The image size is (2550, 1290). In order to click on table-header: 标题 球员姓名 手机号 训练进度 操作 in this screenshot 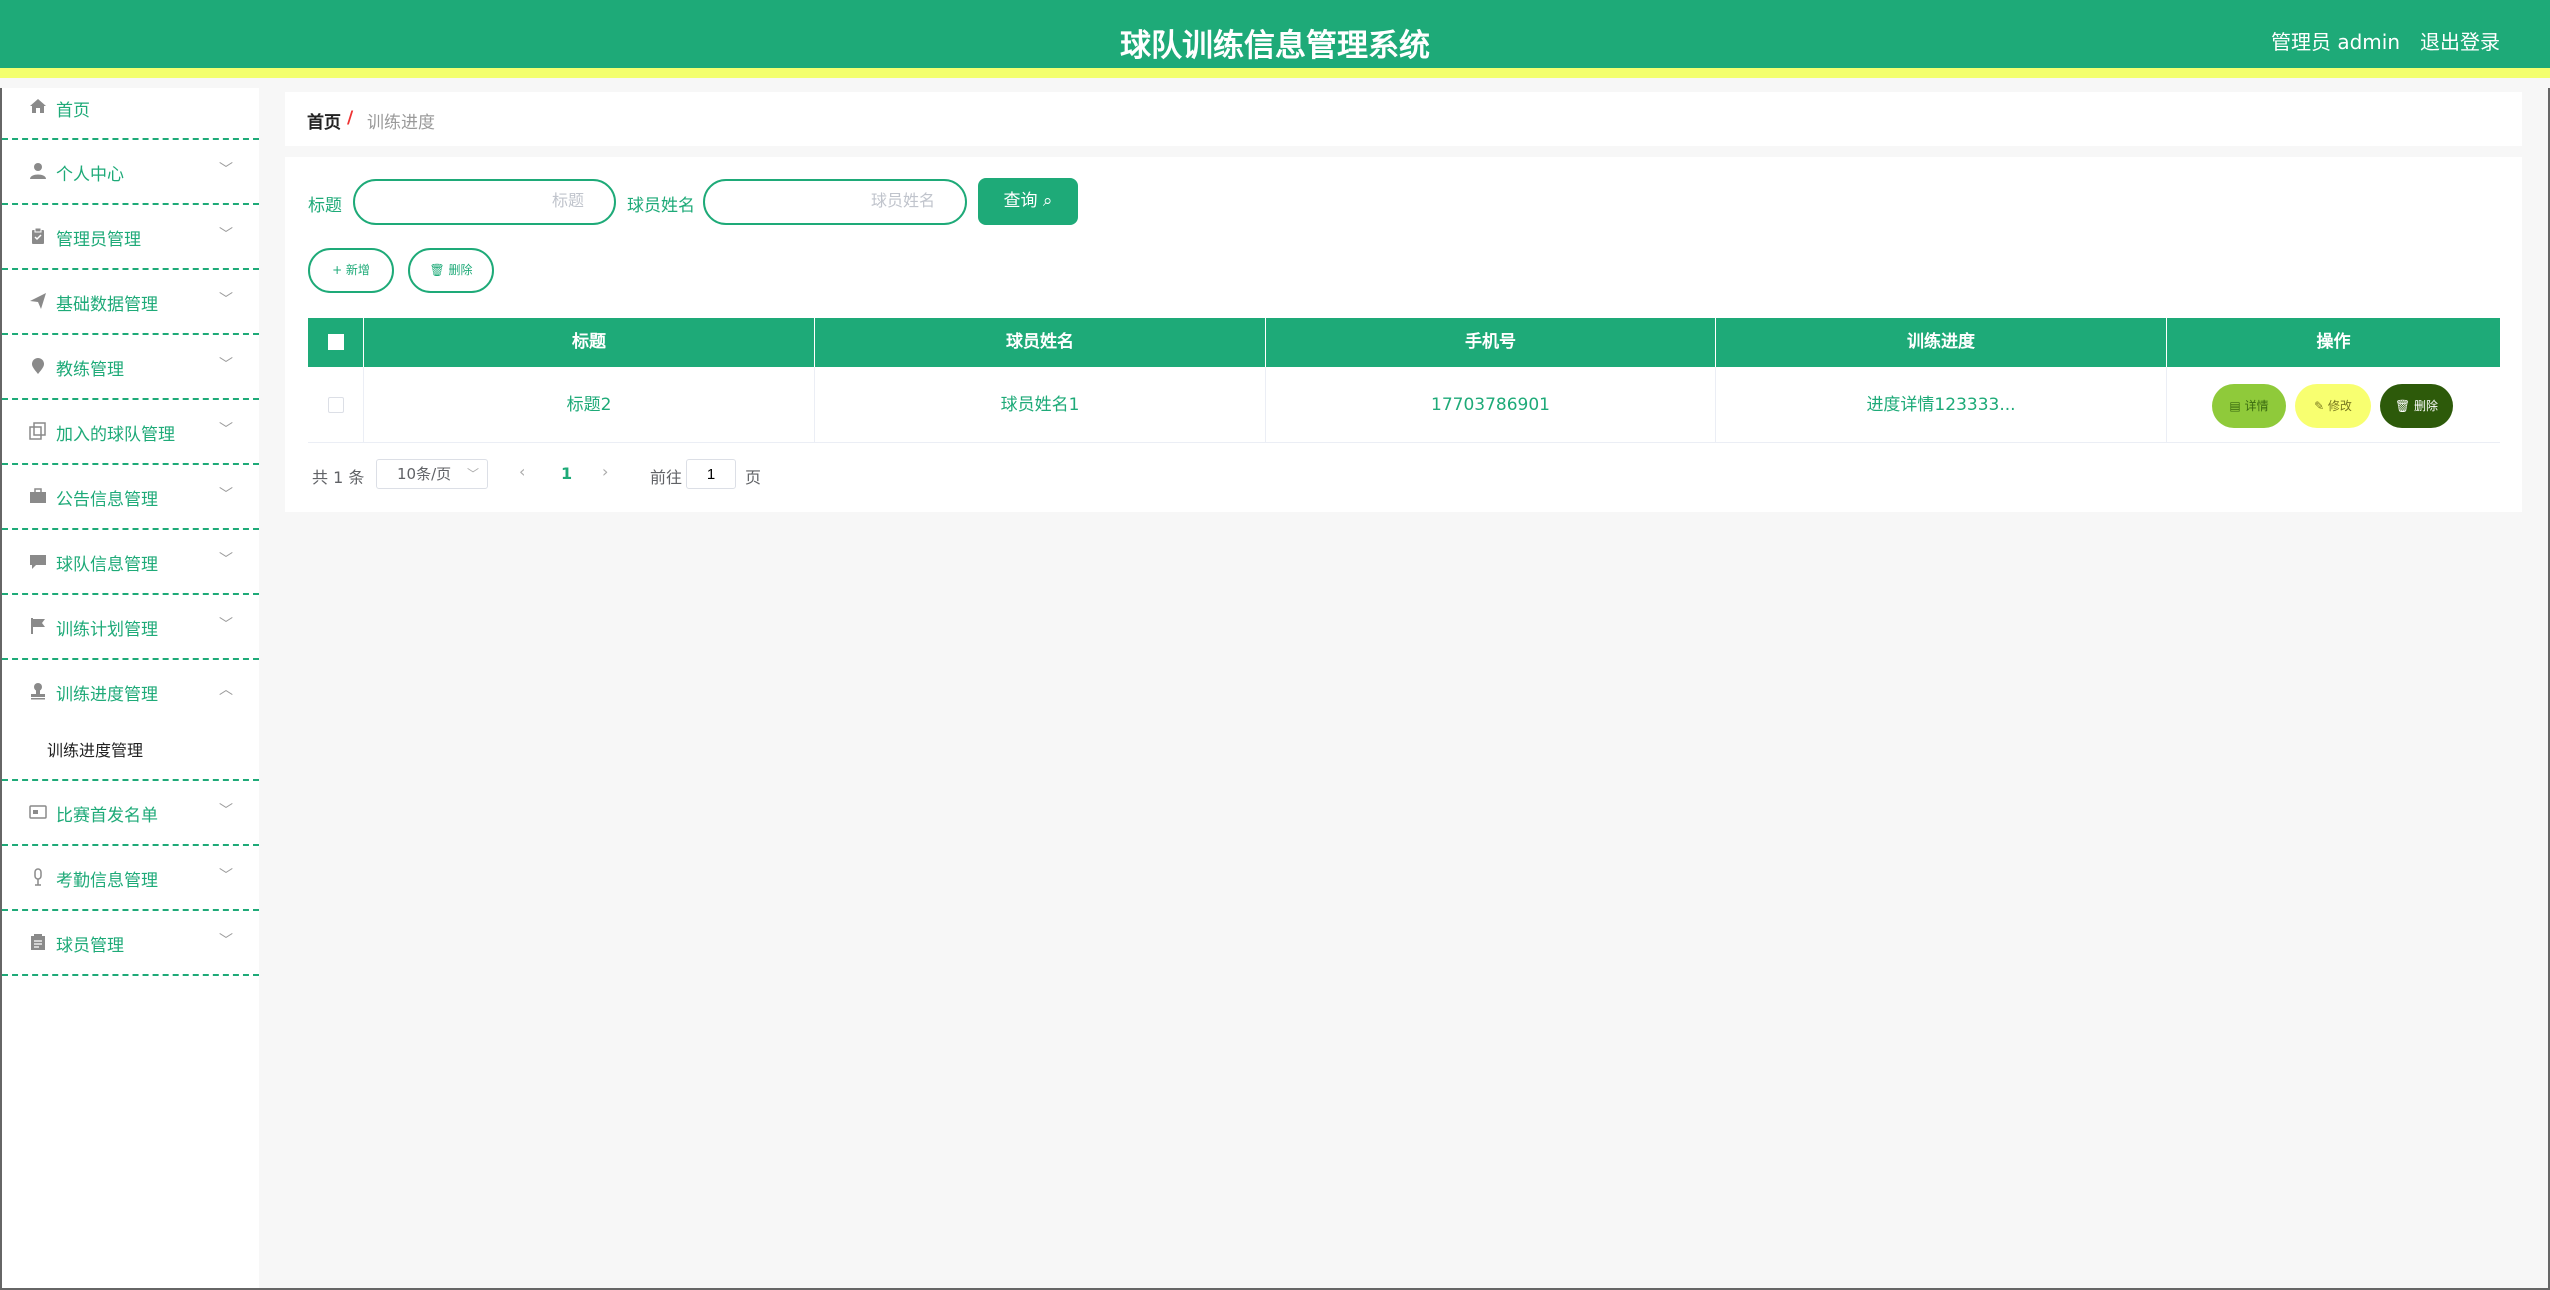, I will do `click(1404, 342)`.